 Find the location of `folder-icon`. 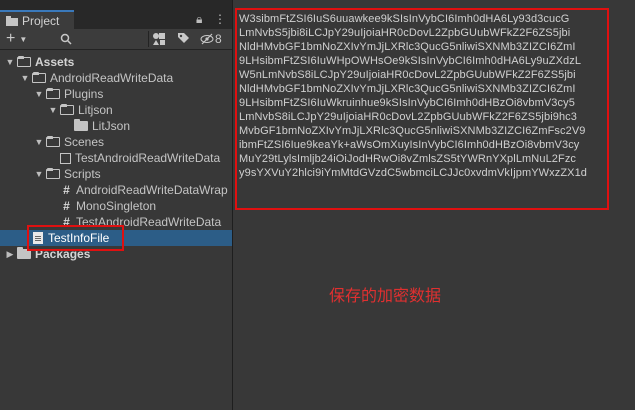

folder-icon is located at coordinates (12, 20).